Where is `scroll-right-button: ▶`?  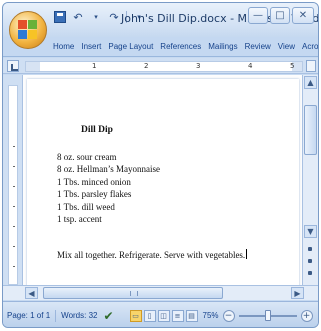
scroll-right-button: ▶ is located at coordinates (297, 293).